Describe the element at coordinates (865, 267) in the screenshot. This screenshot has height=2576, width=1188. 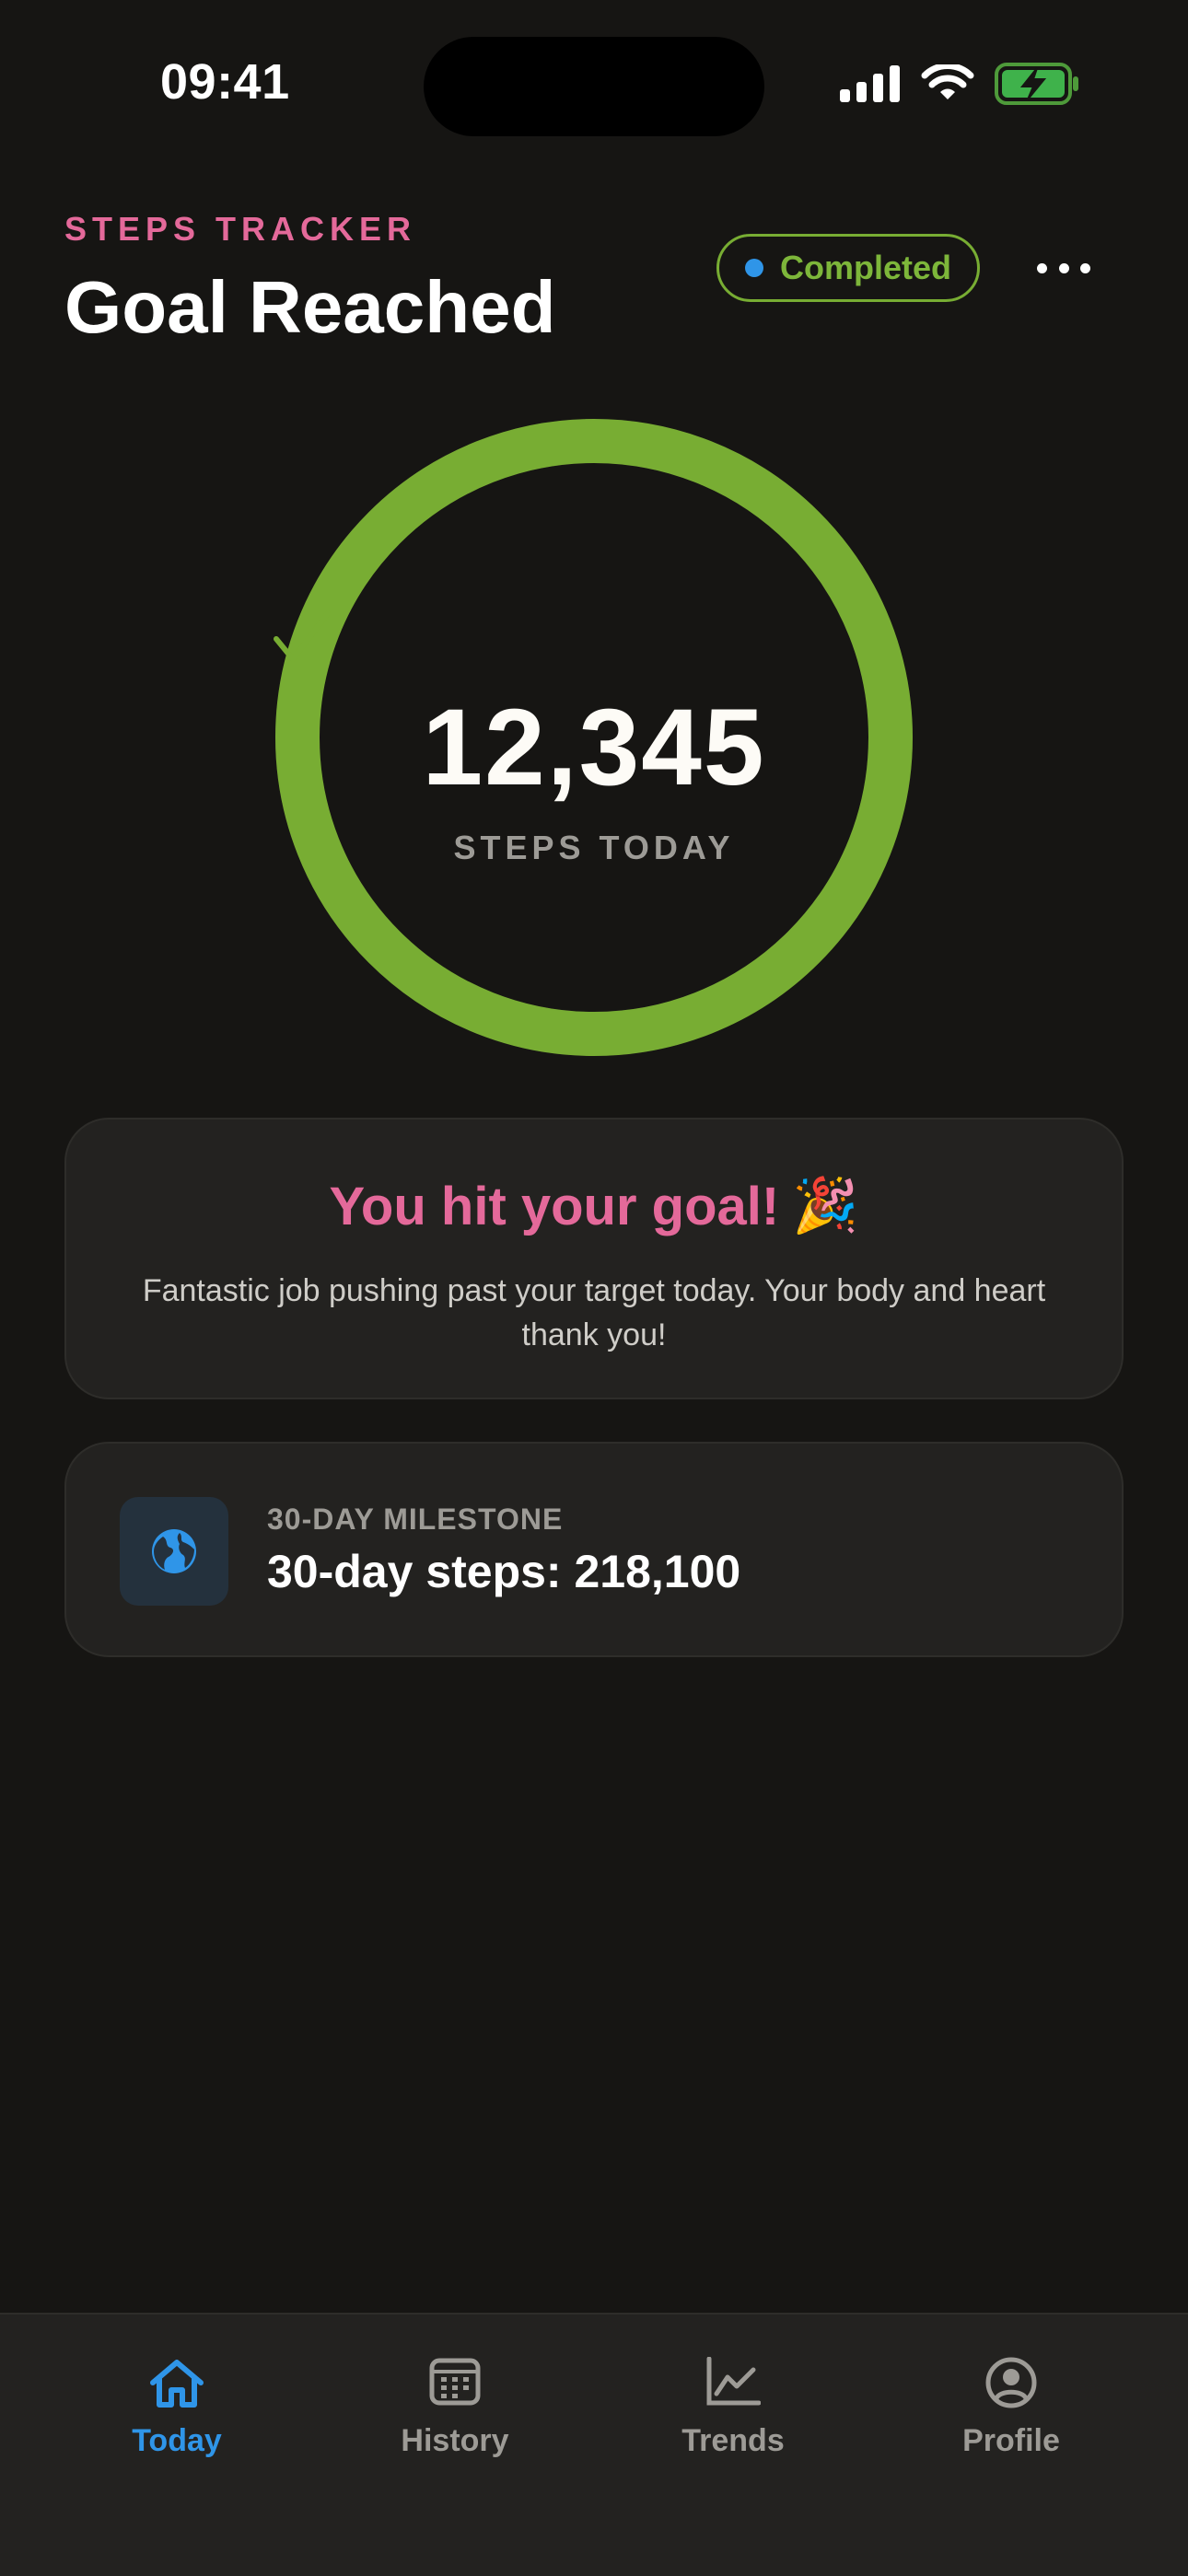
I see `status-badge-label: Completed` at that location.